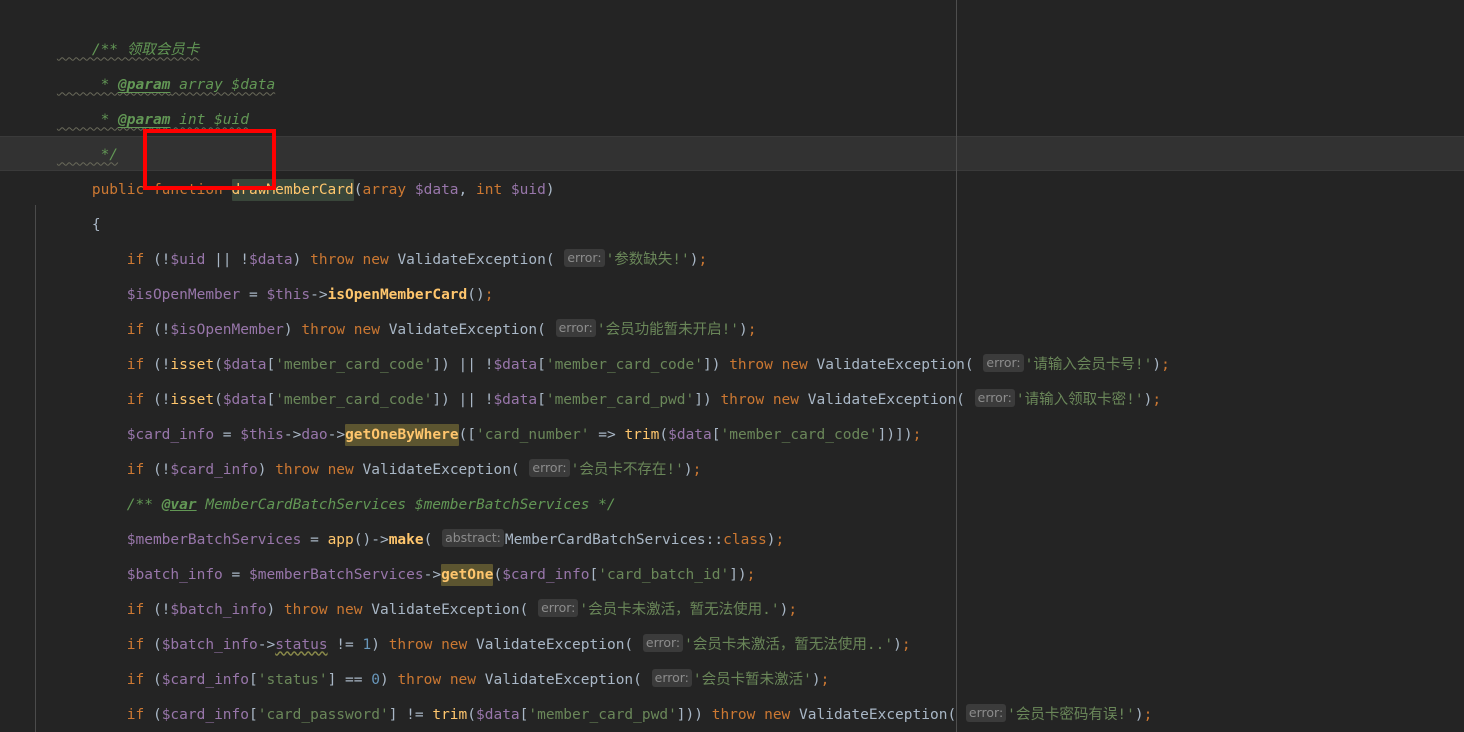 This screenshot has width=1464, height=732. I want to click on code-line: */, so click(732, 133).